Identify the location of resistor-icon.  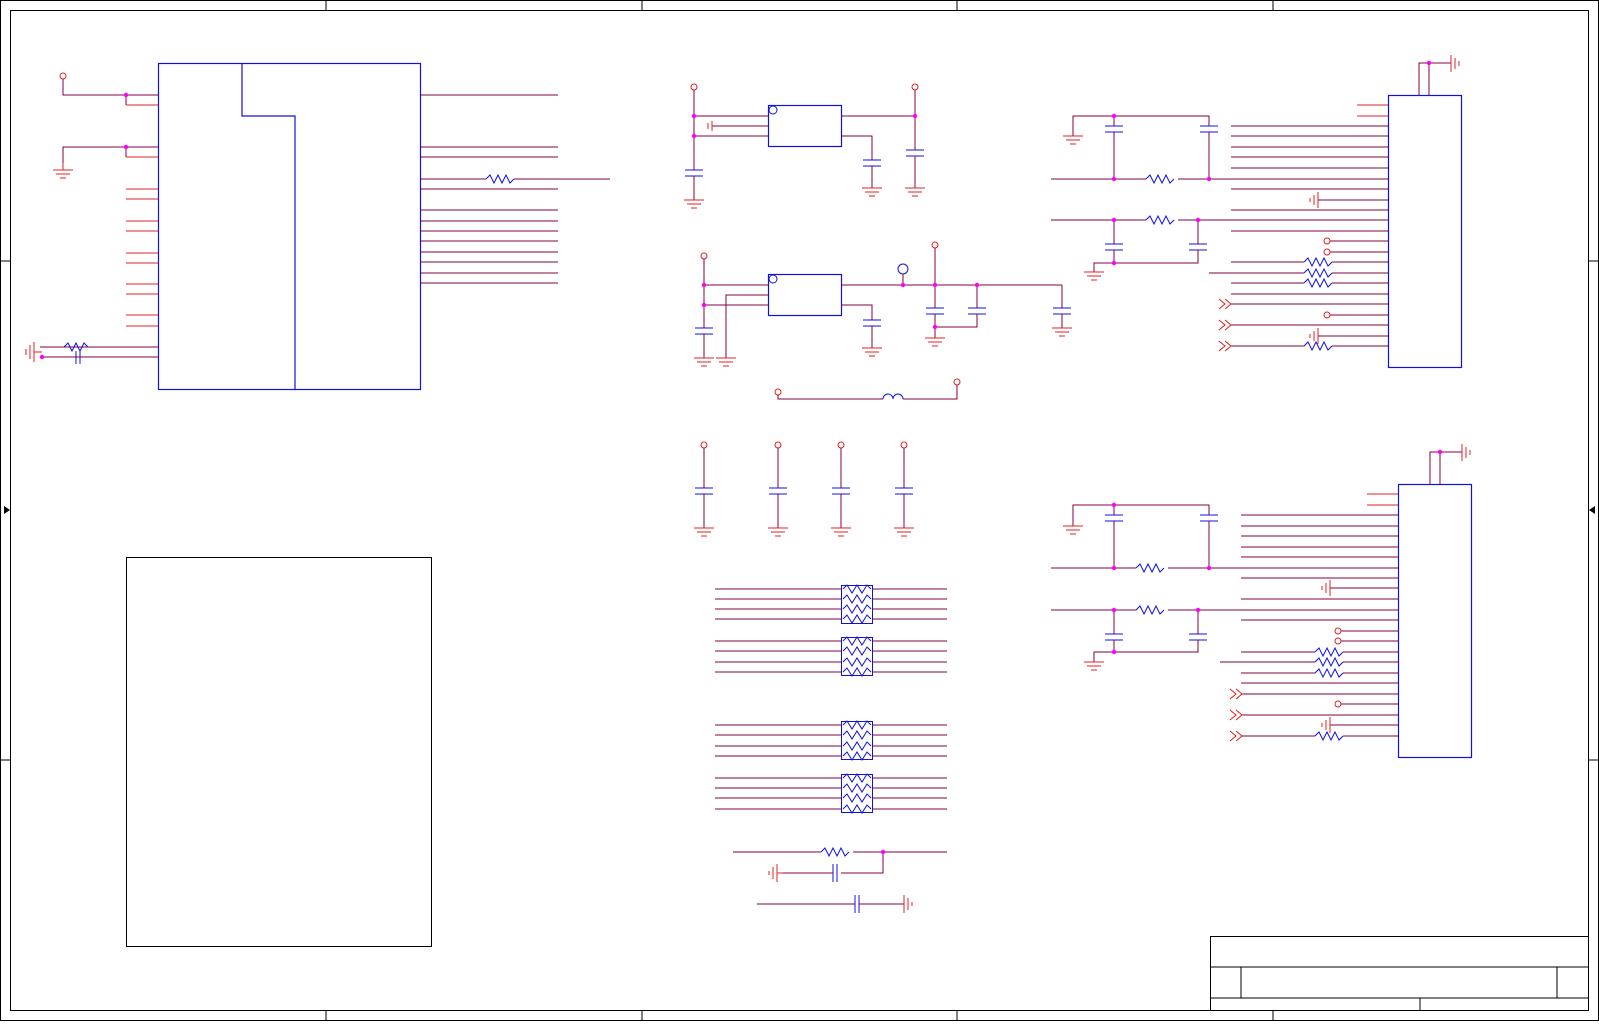
(500, 179).